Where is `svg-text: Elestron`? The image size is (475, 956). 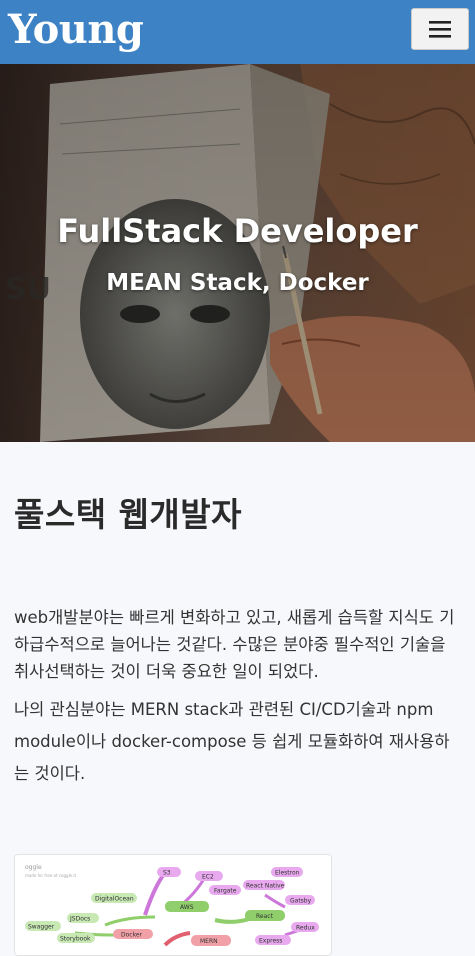
svg-text: Elestron is located at coordinates (287, 873).